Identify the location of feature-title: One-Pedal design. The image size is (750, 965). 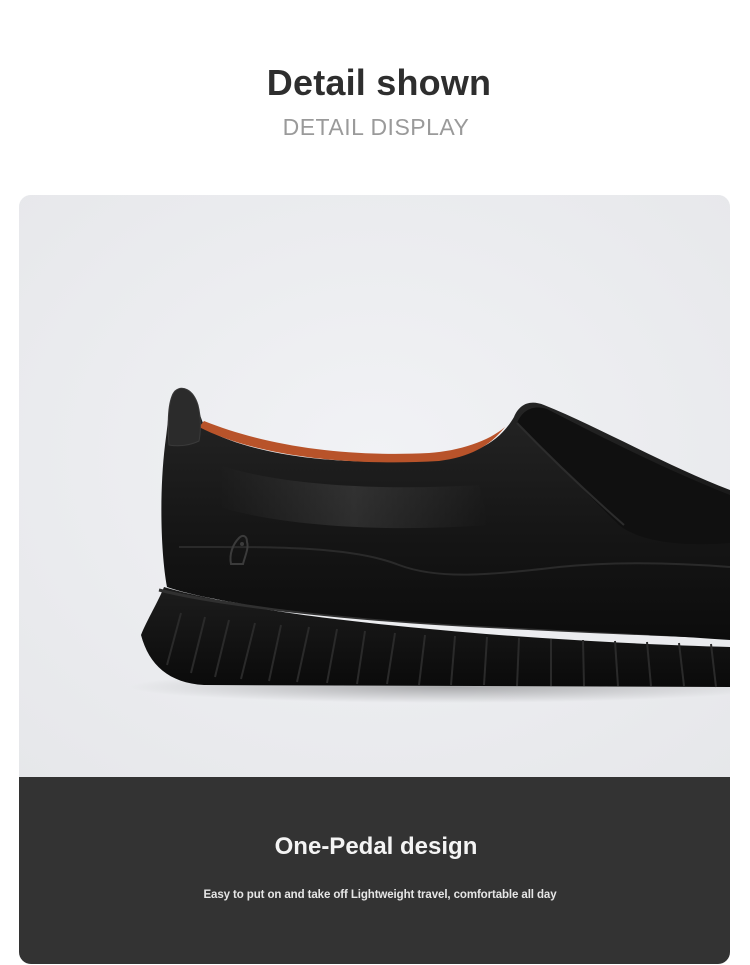
(376, 846).